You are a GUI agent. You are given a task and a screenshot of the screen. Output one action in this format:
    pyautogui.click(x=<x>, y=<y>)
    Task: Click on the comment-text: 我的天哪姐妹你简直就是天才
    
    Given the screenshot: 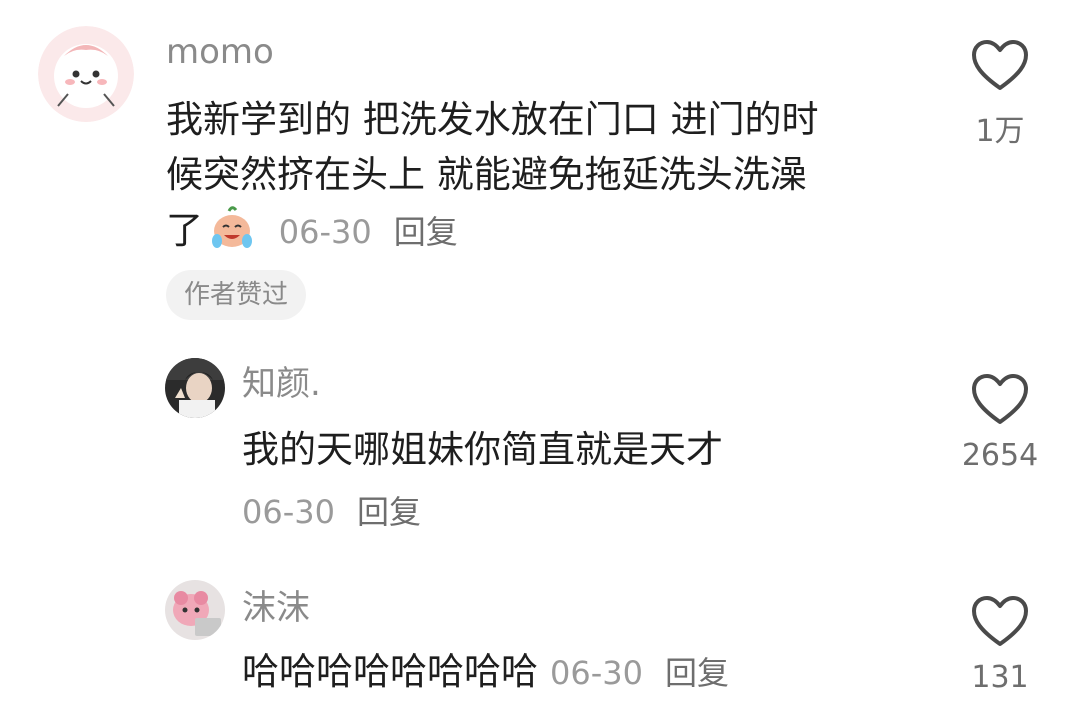 What is the action you would take?
    pyautogui.click(x=482, y=449)
    